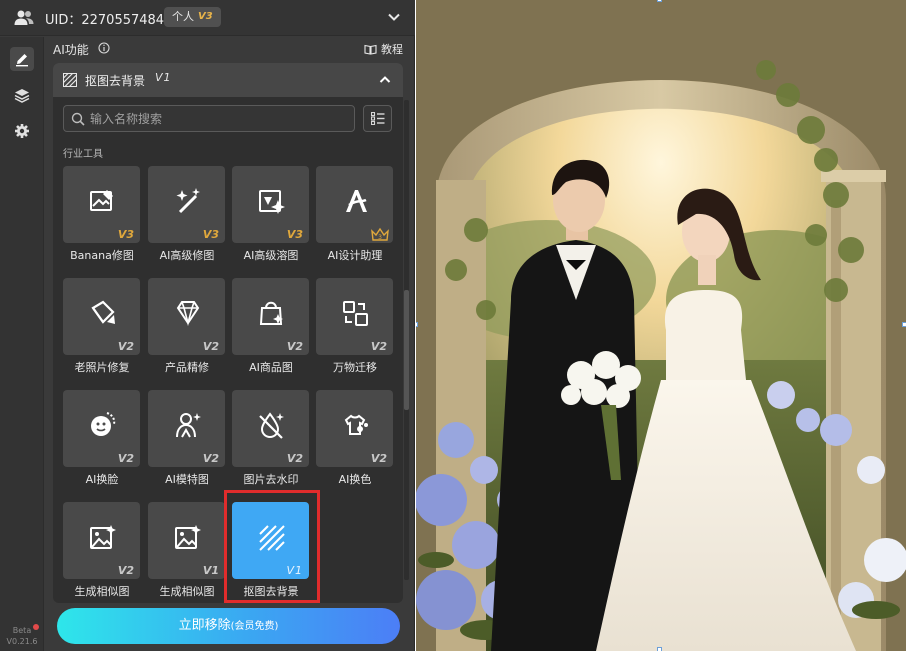 The height and width of the screenshot is (651, 906). I want to click on search-icon, so click(78, 119).